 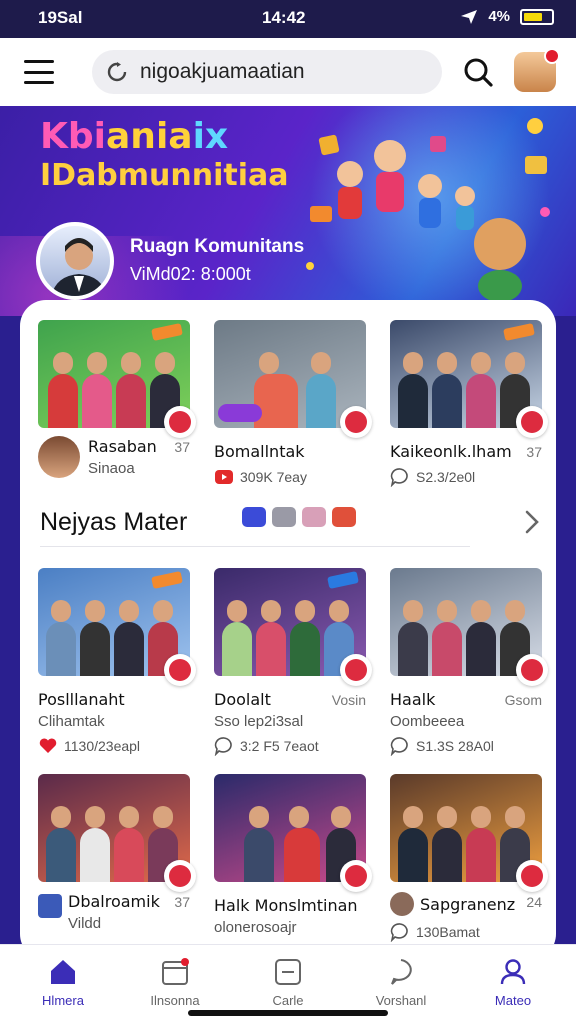 I want to click on notification-dot, so click(x=552, y=56).